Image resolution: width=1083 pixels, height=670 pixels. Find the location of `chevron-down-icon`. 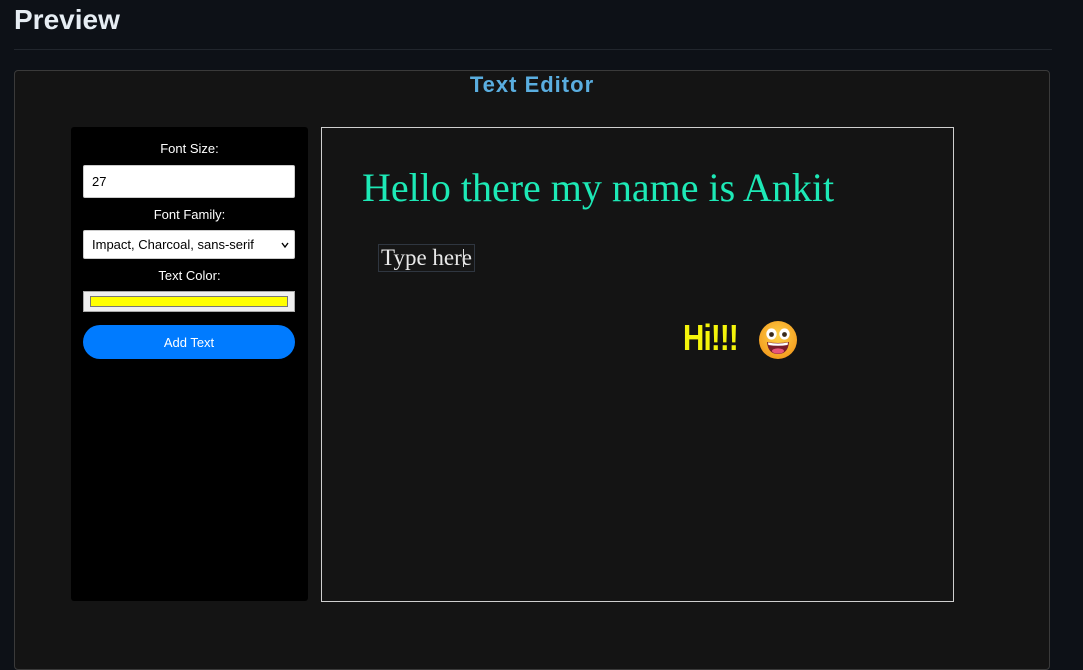

chevron-down-icon is located at coordinates (285, 245).